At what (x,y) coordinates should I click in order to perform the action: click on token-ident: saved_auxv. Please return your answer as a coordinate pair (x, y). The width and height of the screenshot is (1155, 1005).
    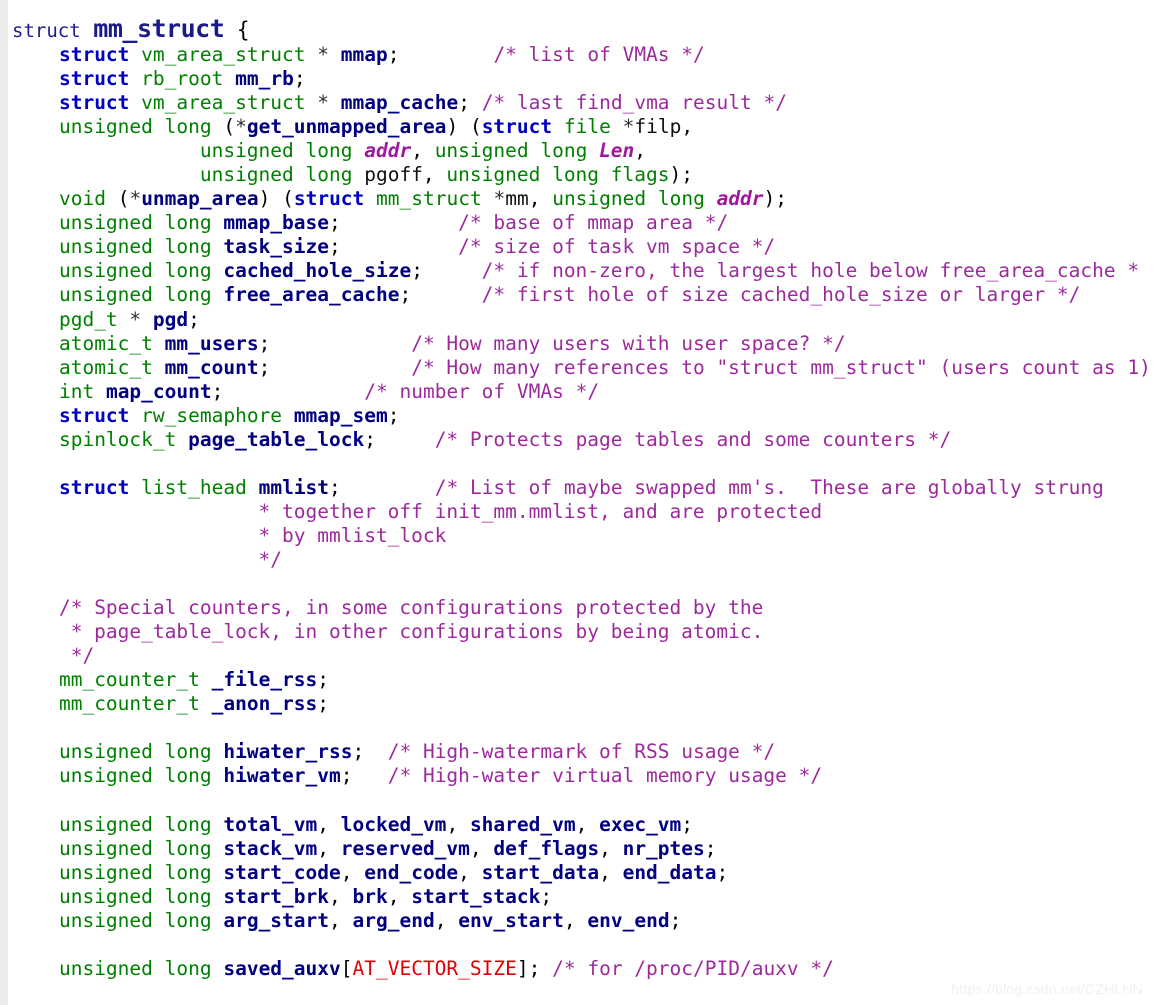
    Looking at the image, I should click on (282, 968).